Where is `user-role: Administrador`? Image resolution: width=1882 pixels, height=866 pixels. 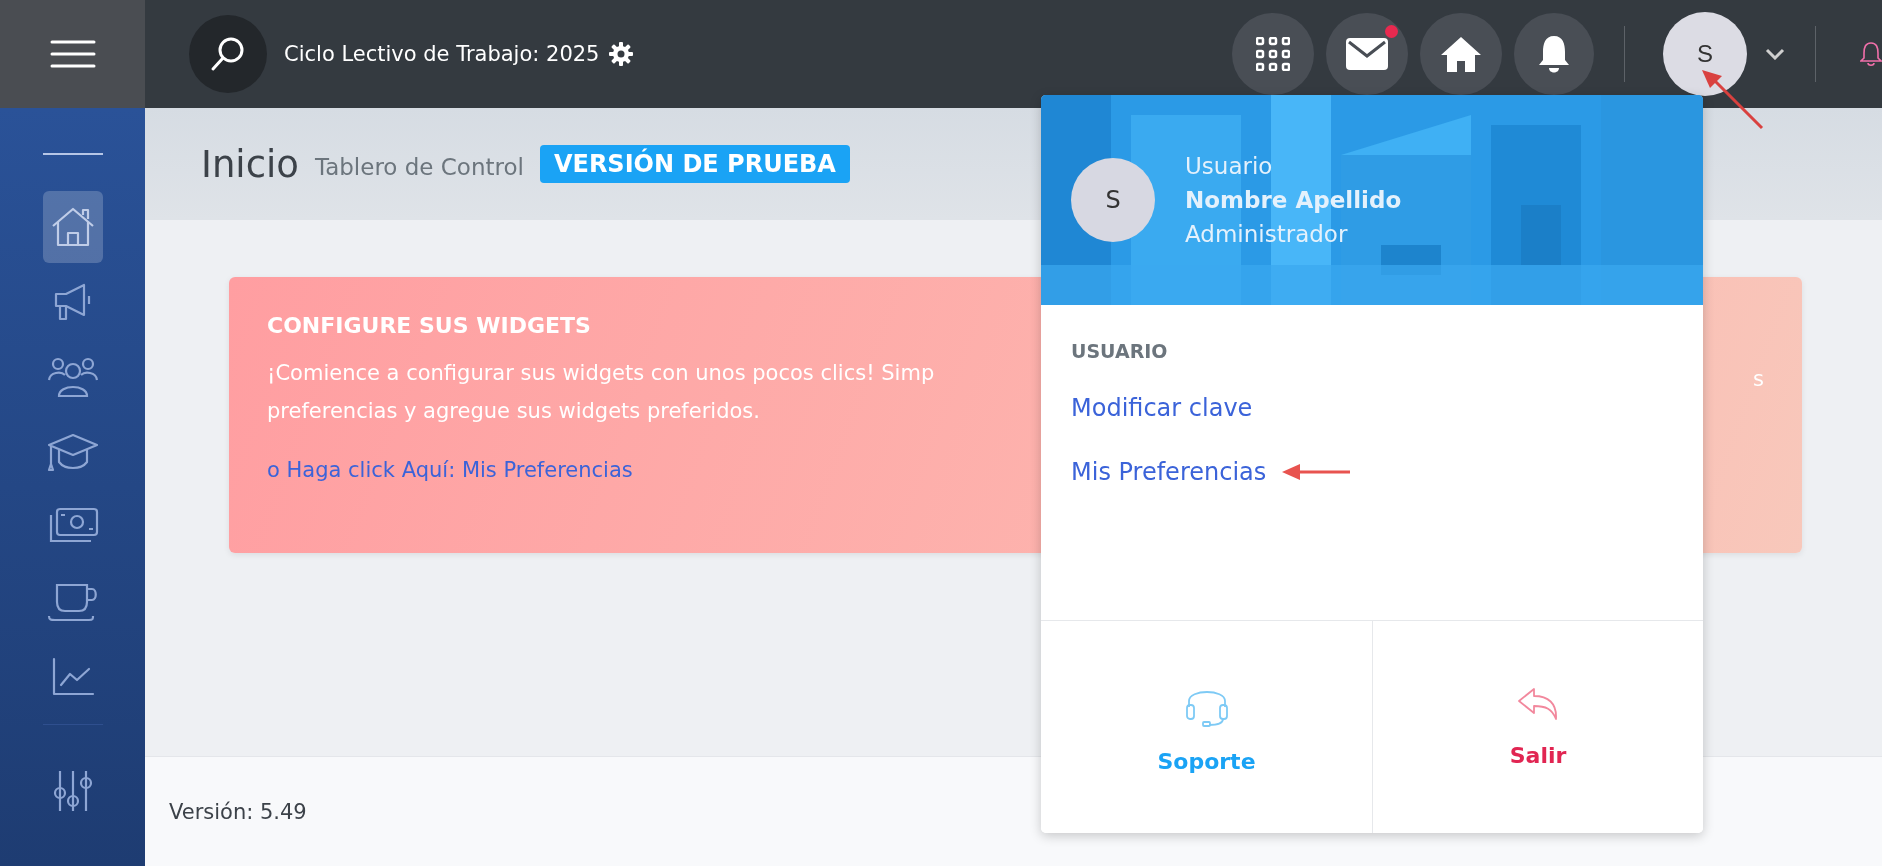 user-role: Administrador is located at coordinates (1267, 234).